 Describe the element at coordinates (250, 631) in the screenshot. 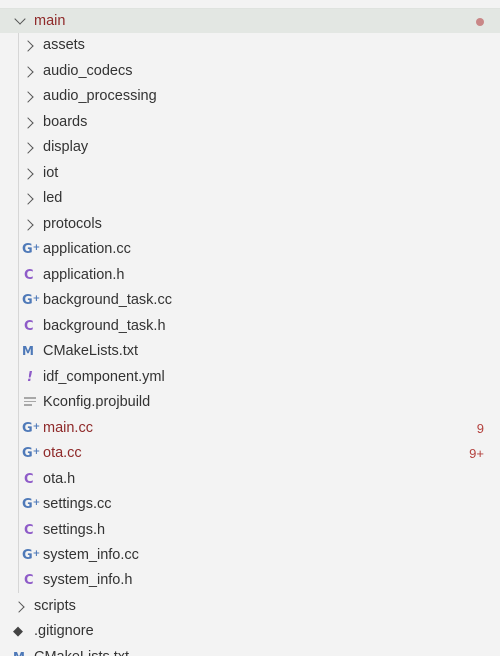

I see `file-gitignore: ◆ .gitignore` at that location.